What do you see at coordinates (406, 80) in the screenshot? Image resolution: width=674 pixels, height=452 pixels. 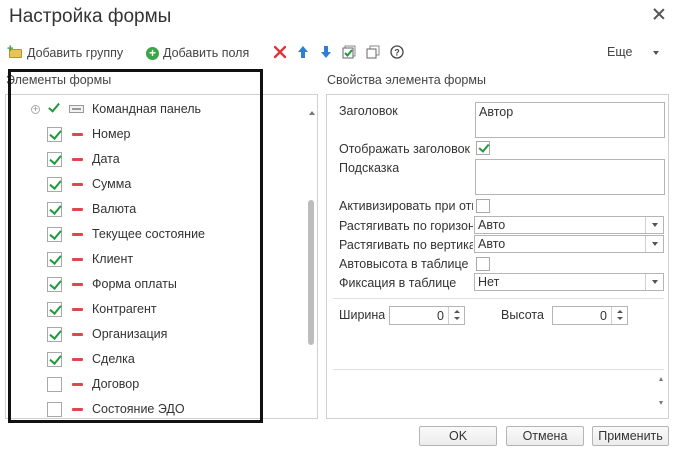 I see `element-properties-label: Свойства элемента формы` at bounding box center [406, 80].